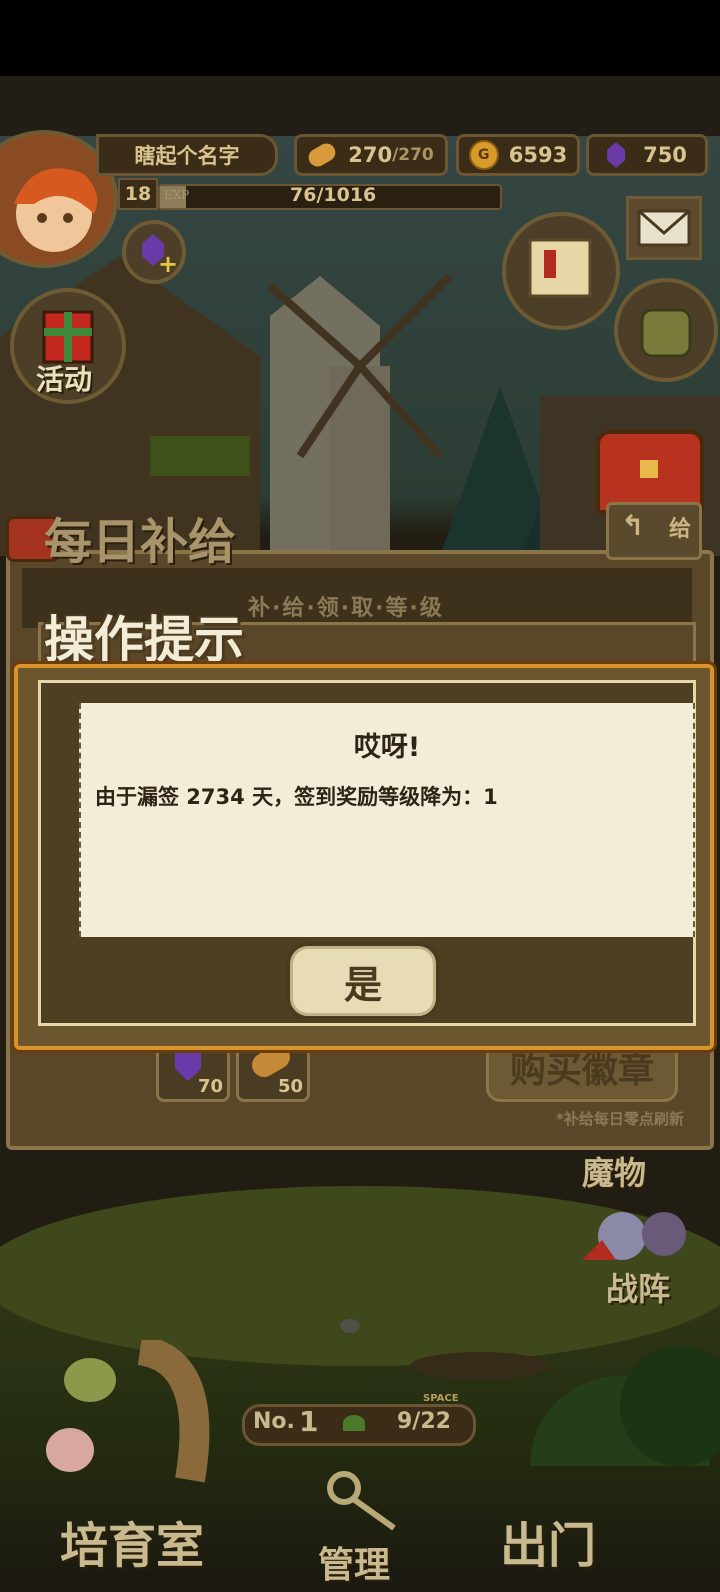 The height and width of the screenshot is (1592, 720). I want to click on exp-bar: EXP 76/1016, so click(330, 197).